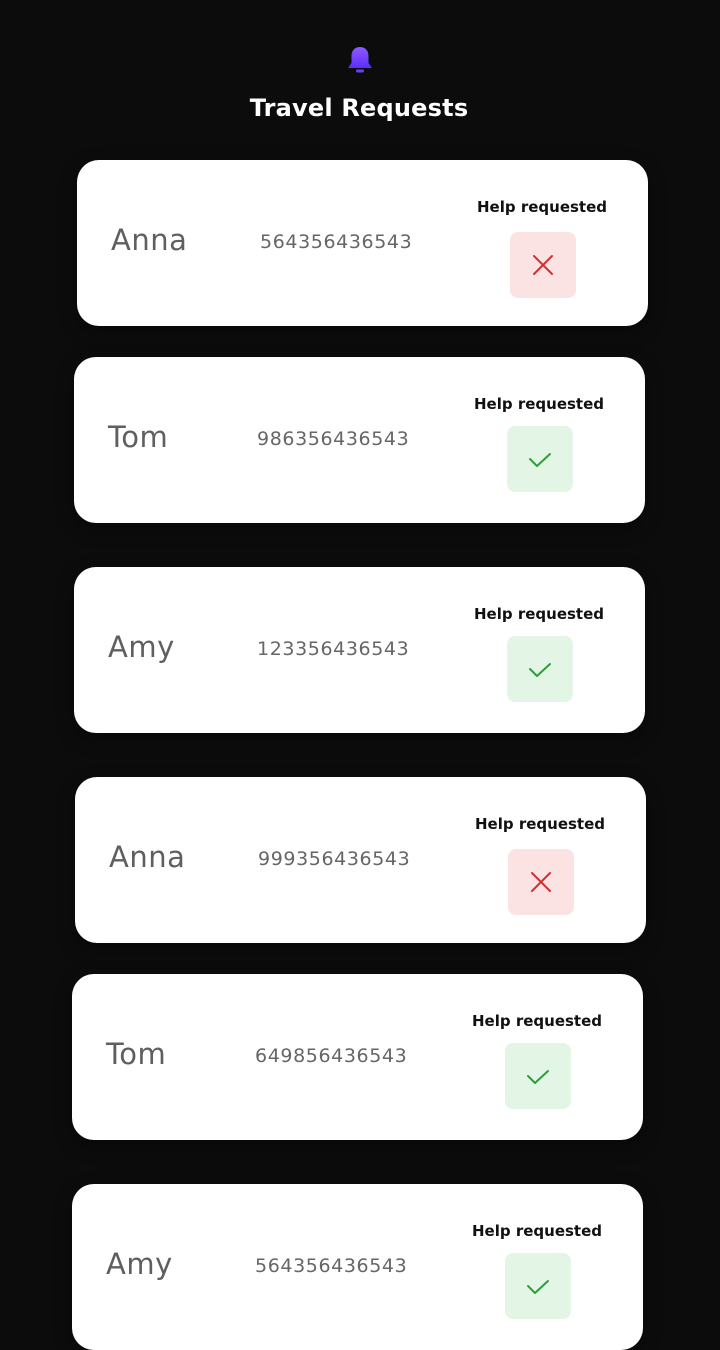 The width and height of the screenshot is (720, 1350). What do you see at coordinates (360, 60) in the screenshot?
I see `bell-icon` at bounding box center [360, 60].